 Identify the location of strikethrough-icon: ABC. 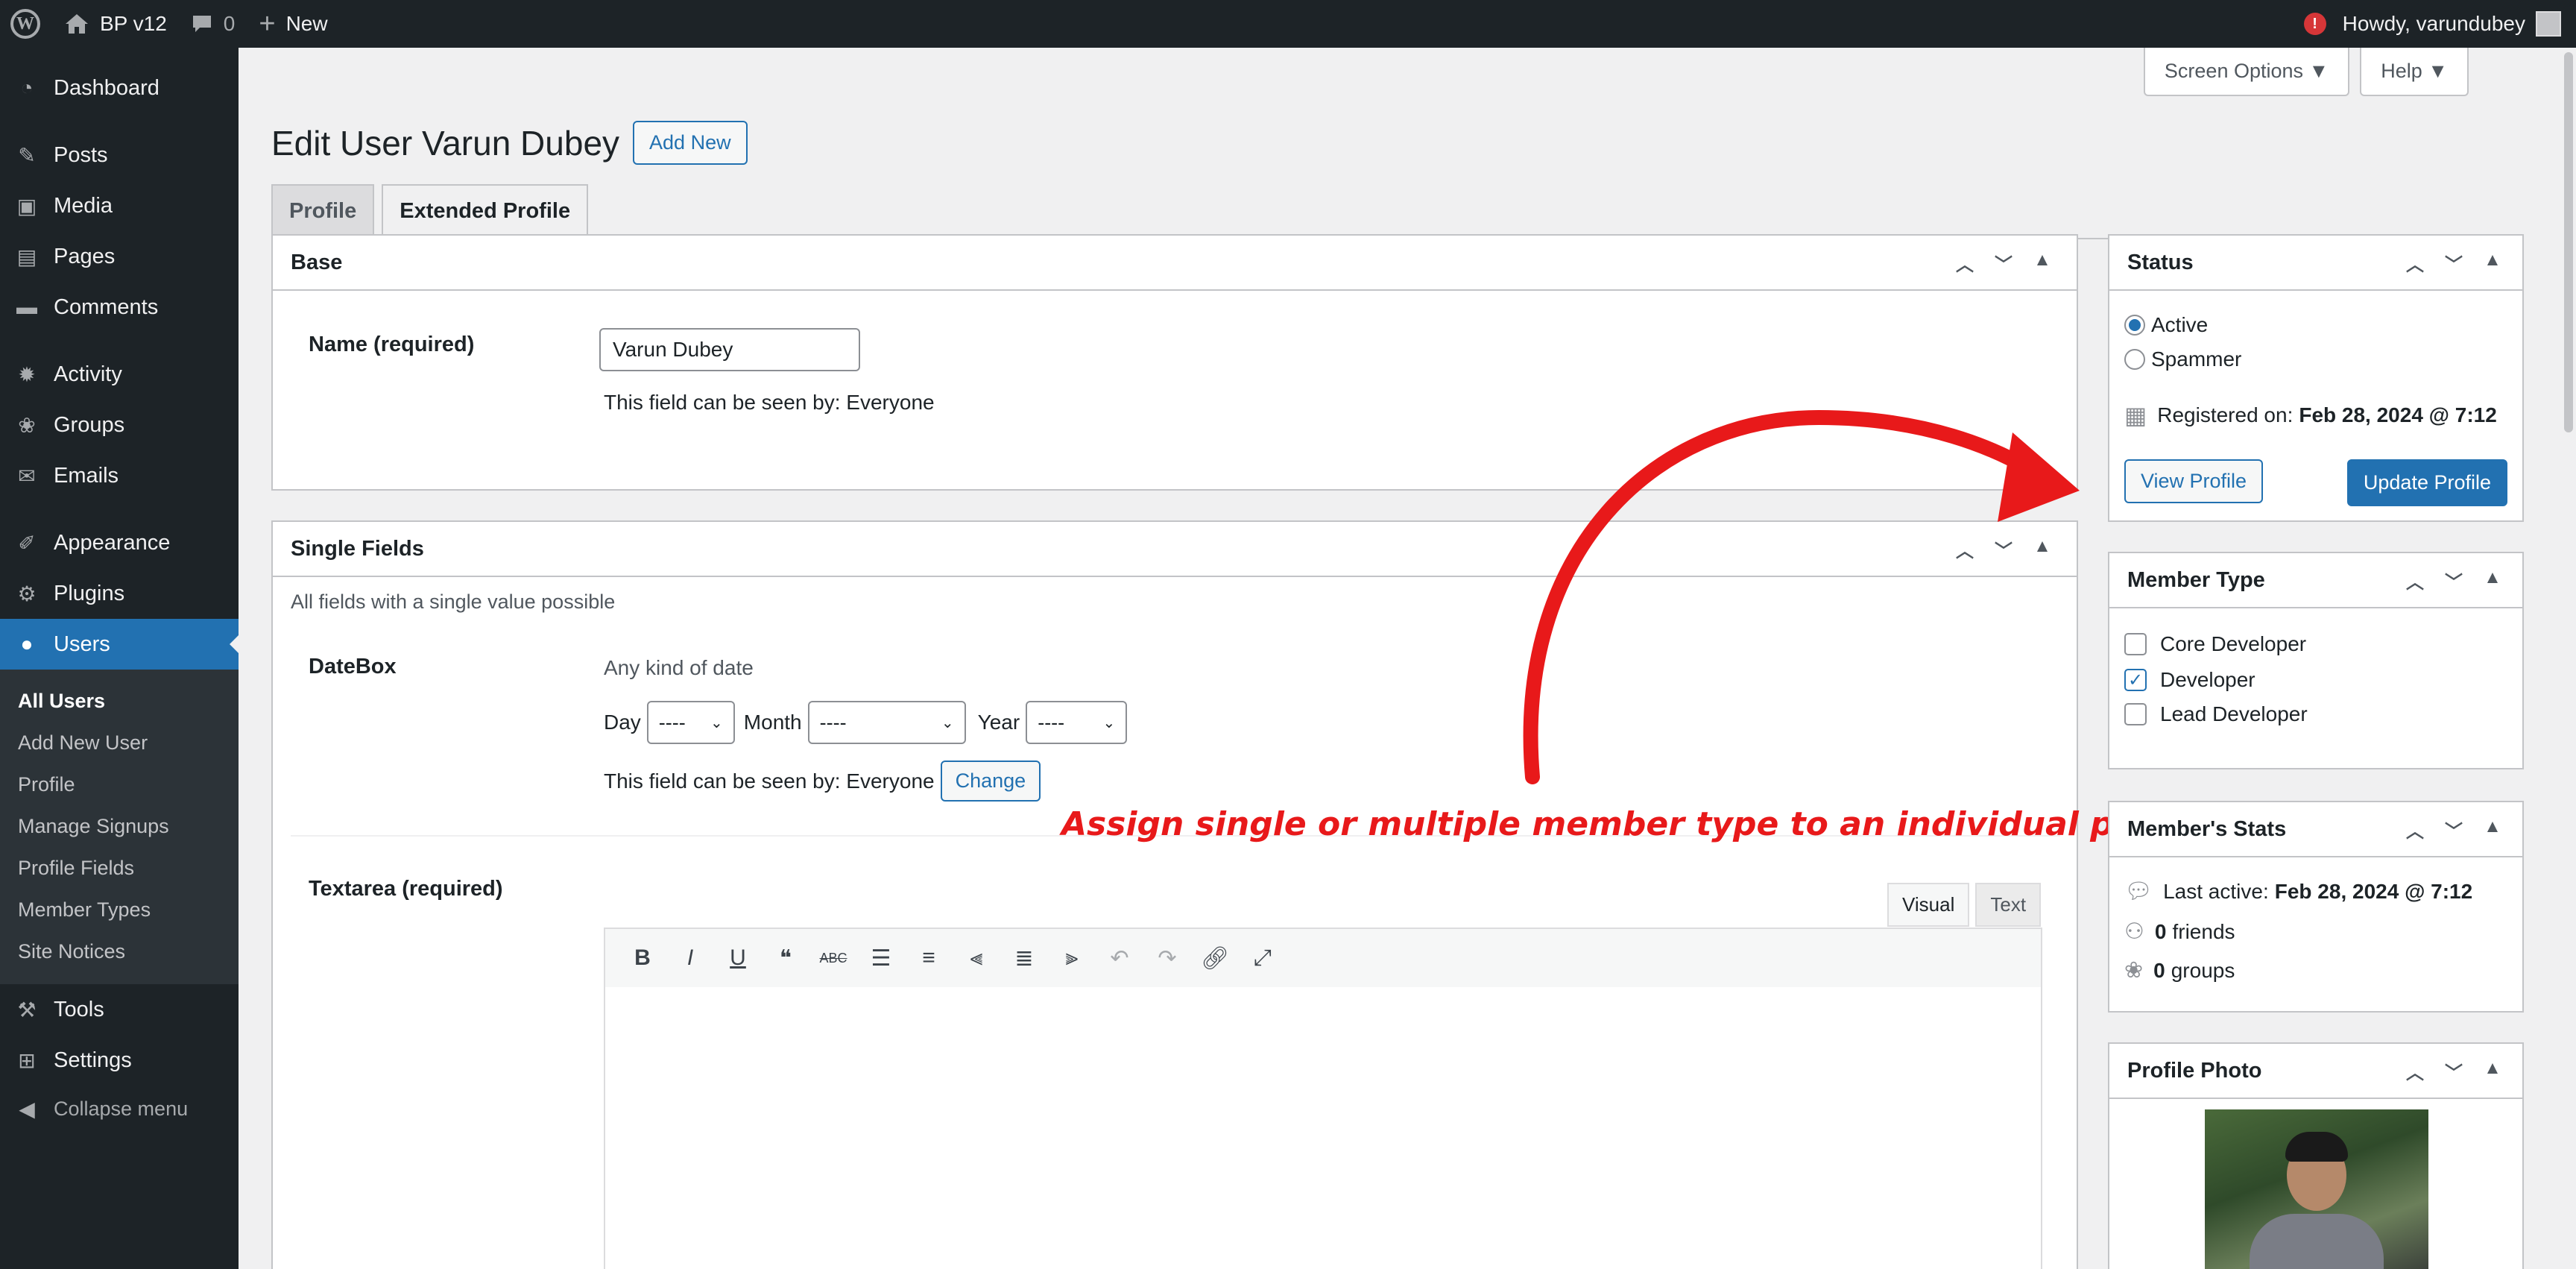
(833, 958).